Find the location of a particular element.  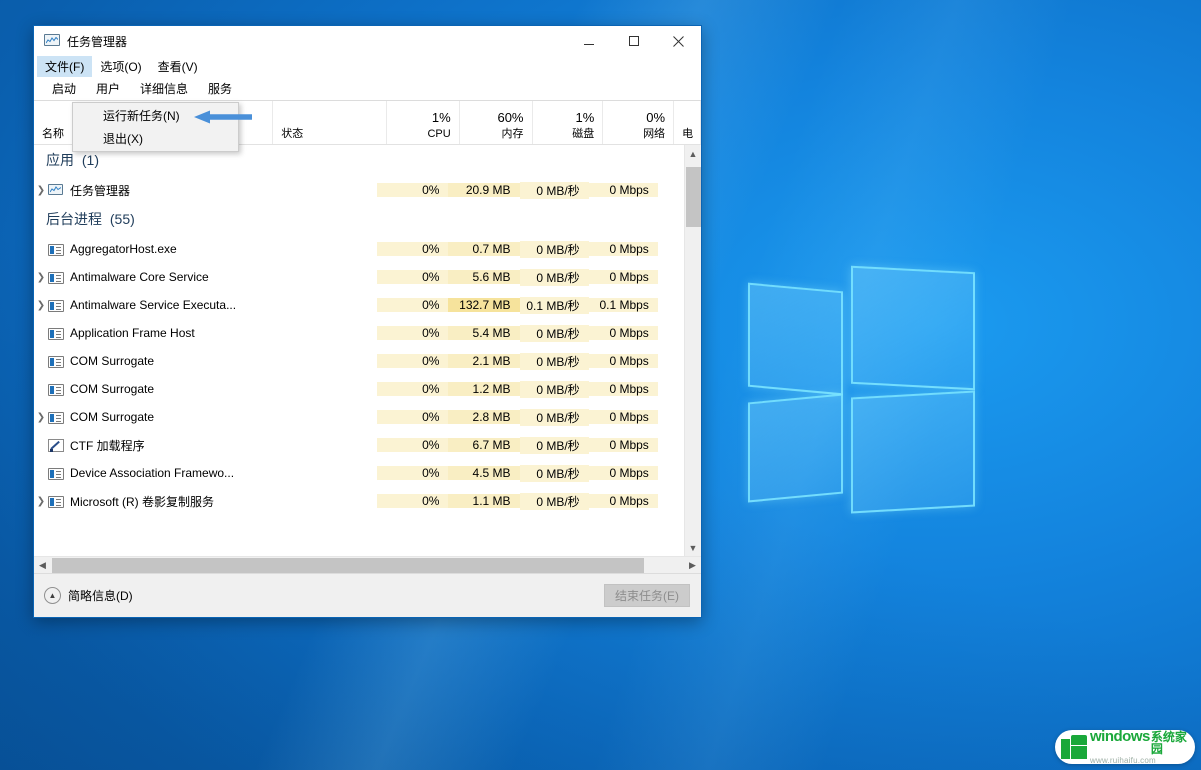

tab-users: 用户 is located at coordinates (108, 88).